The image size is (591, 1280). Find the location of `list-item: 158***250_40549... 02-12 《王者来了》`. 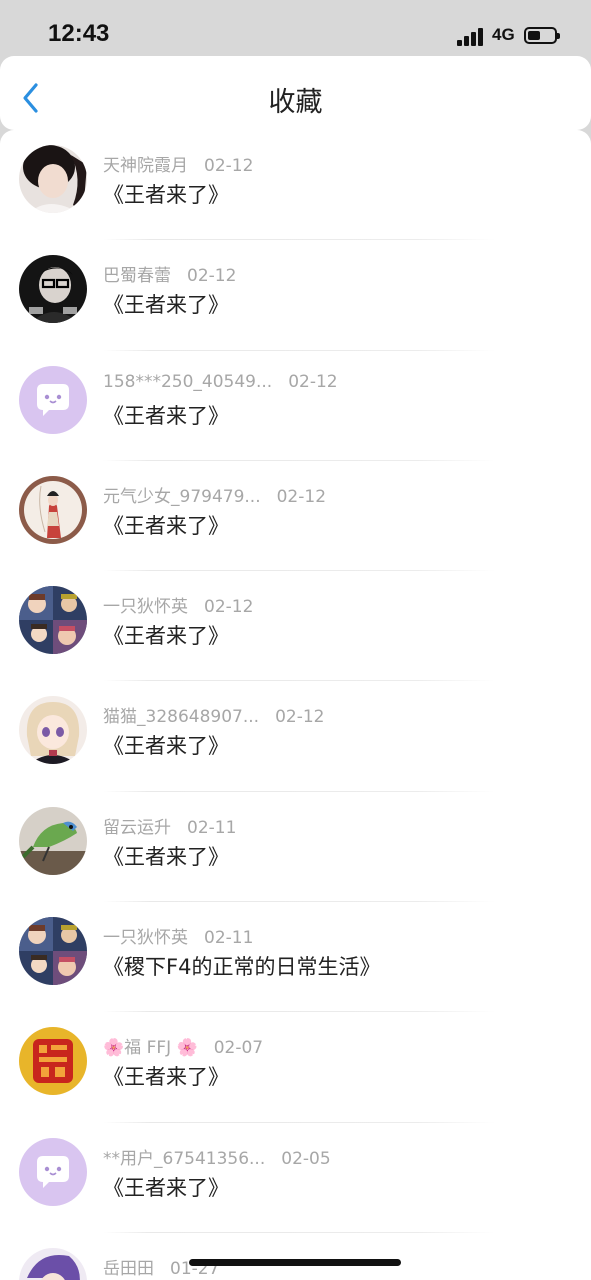

list-item: 158***250_40549... 02-12 《王者来了》 is located at coordinates (295, 406).